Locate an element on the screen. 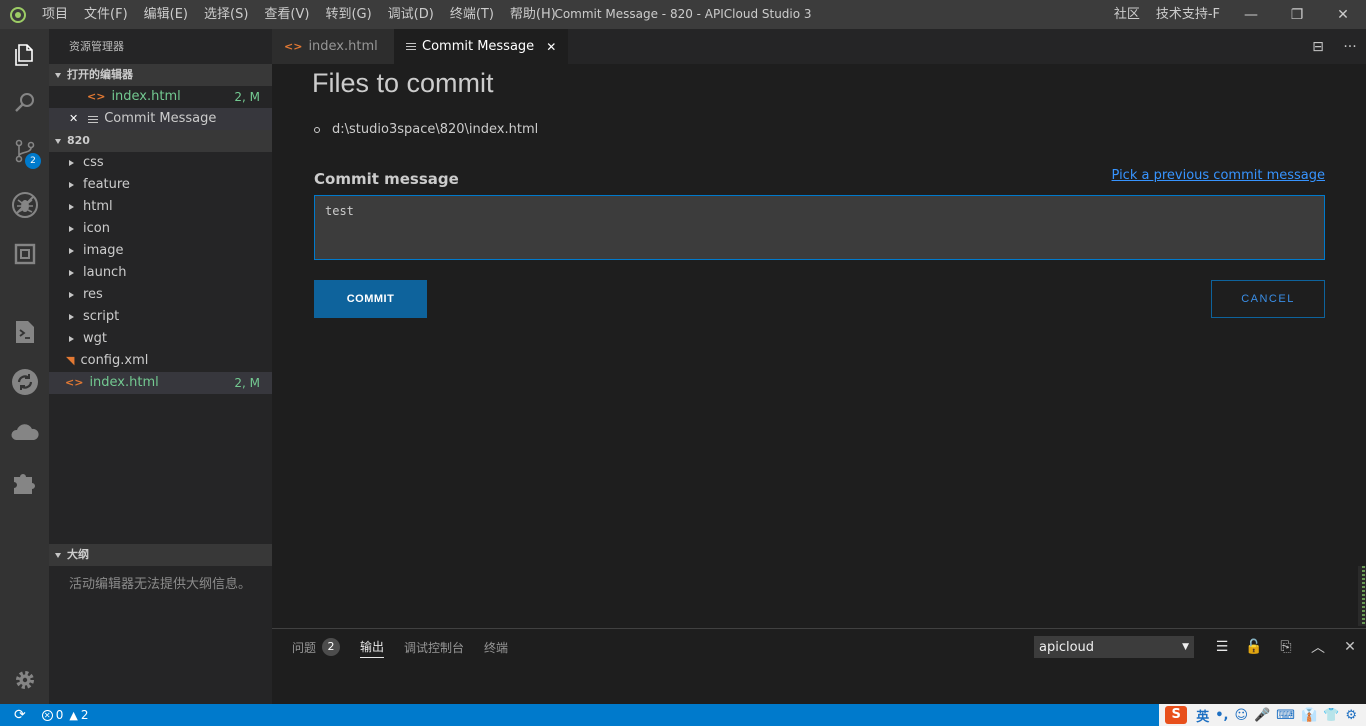 The height and width of the screenshot is (726, 1366). status-bar: ⟳ ✕ 0 ▲ 2 S 英 •, ☺ 🎤 ⌨ 👔 👕 ⚙ is located at coordinates (683, 715).